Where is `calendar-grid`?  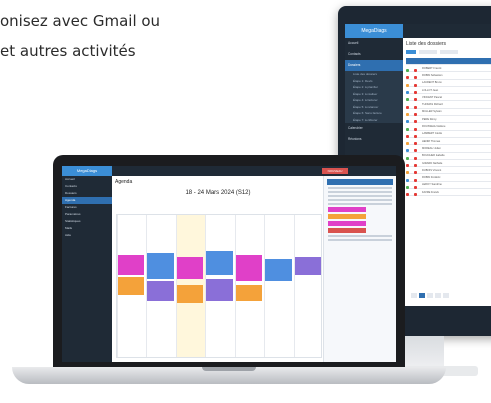 calendar-grid is located at coordinates (219, 286).